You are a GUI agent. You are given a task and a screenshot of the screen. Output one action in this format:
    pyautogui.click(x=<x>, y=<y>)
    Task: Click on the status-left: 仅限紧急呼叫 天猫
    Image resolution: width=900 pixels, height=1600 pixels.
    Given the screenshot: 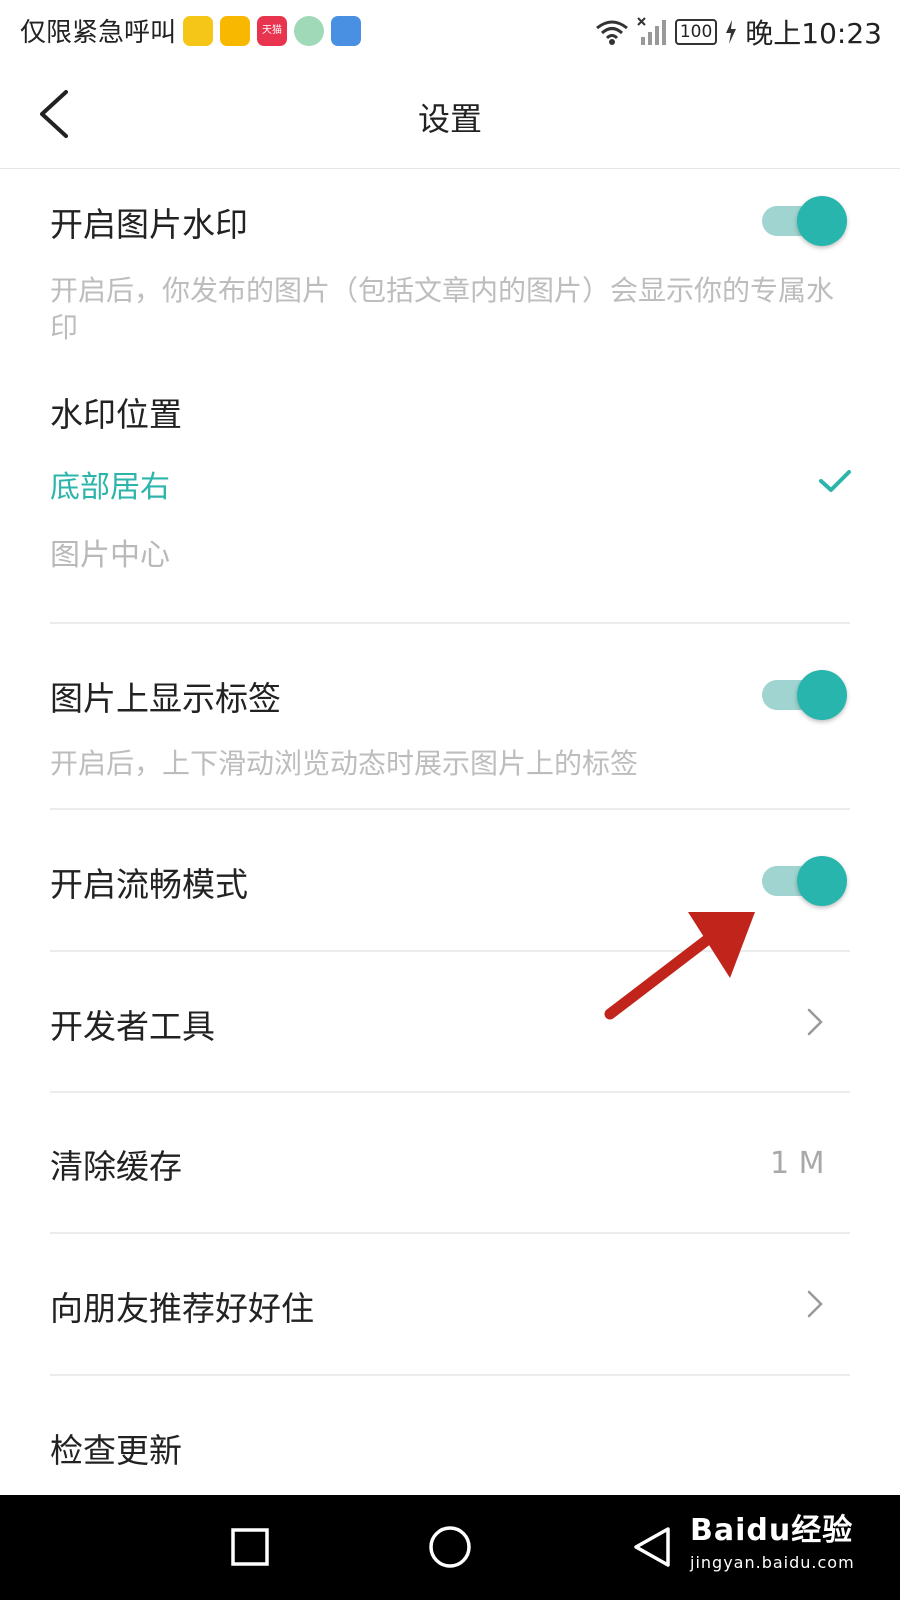 What is the action you would take?
    pyautogui.click(x=191, y=30)
    